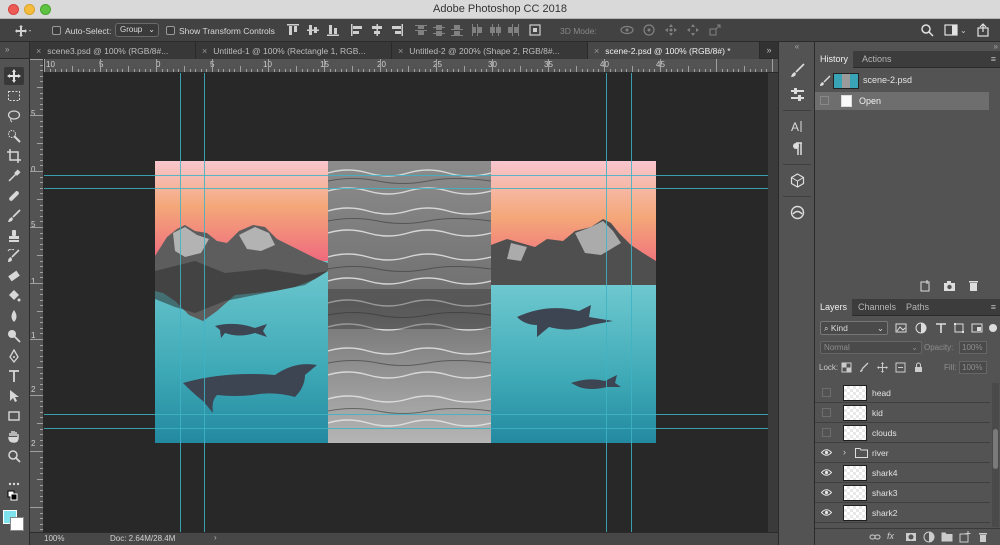 This screenshot has height=545, width=1000. Describe the element at coordinates (949, 285) in the screenshot. I see `create-snapshot-icon` at that location.